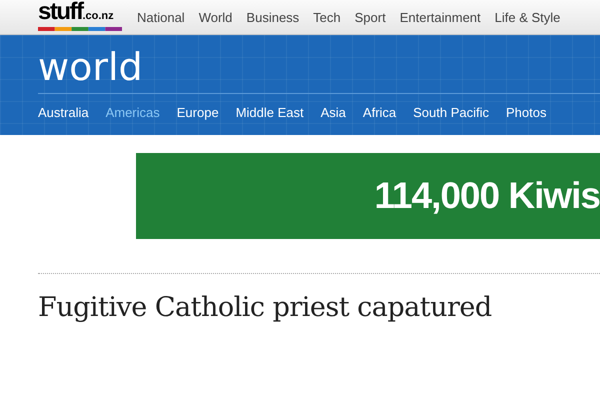 The image size is (600, 400). Describe the element at coordinates (327, 17) in the screenshot. I see `nav-link: Tech` at that location.